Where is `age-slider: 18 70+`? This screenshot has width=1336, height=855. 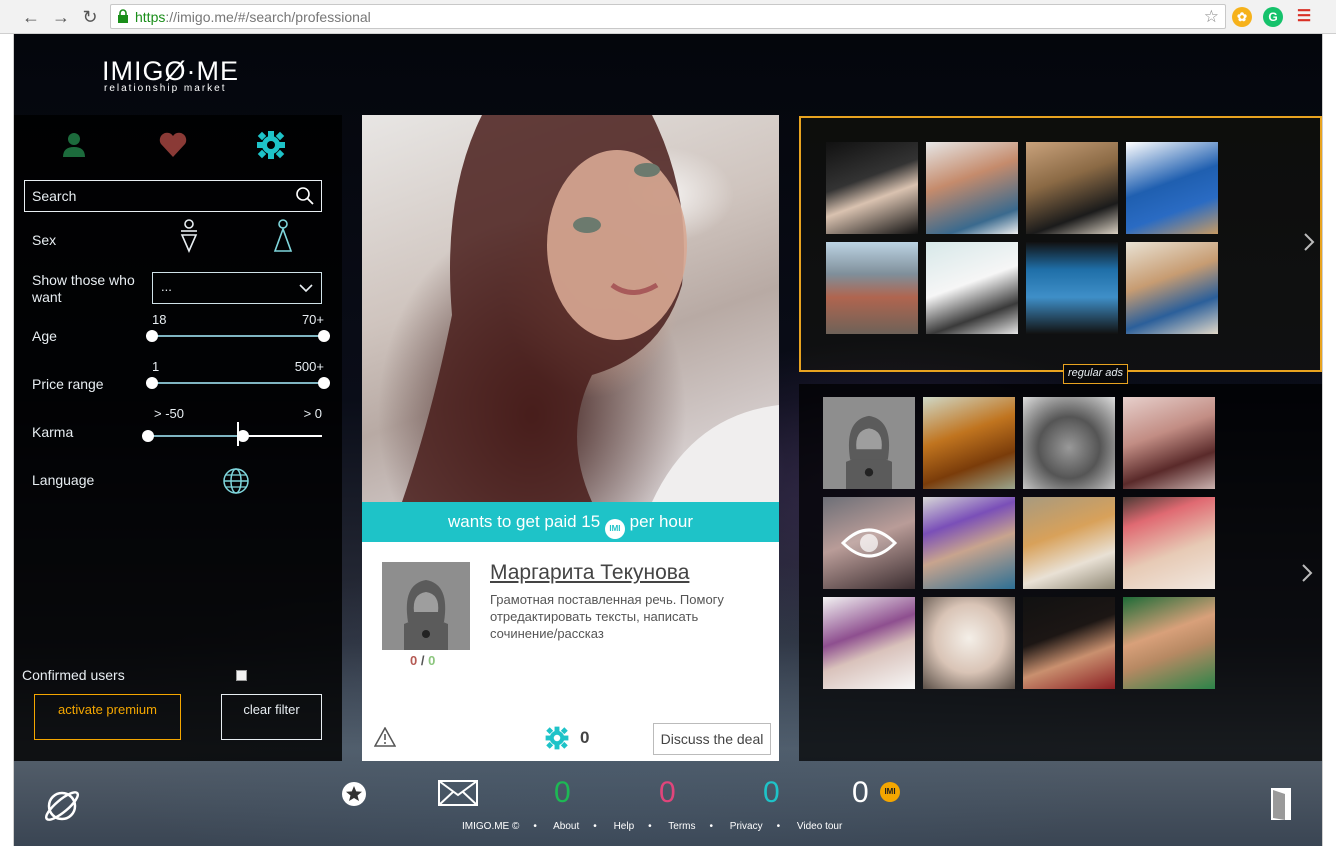
age-slider: 18 70+ is located at coordinates (238, 329).